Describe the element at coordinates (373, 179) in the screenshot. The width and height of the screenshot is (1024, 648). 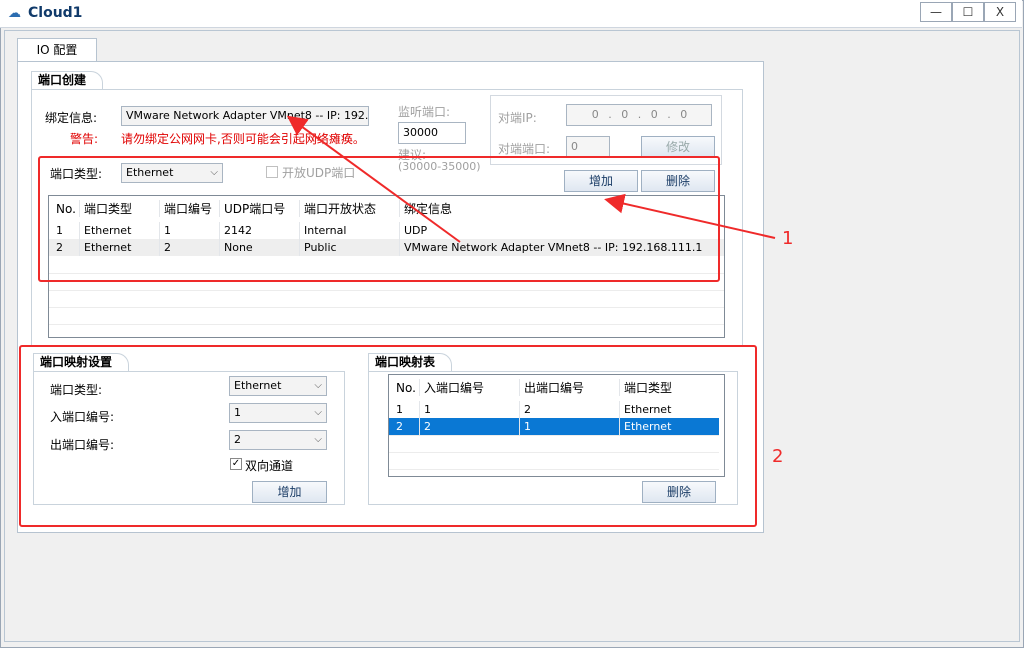
I see `arrow-to-bind-select` at that location.